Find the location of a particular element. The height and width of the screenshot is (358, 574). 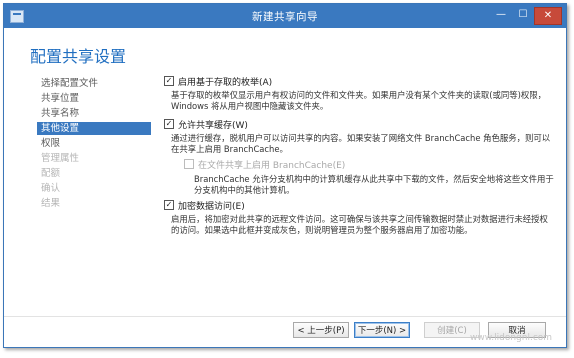

title-bar: 新建共享向导 — ☐ ✕ is located at coordinates (285, 16).